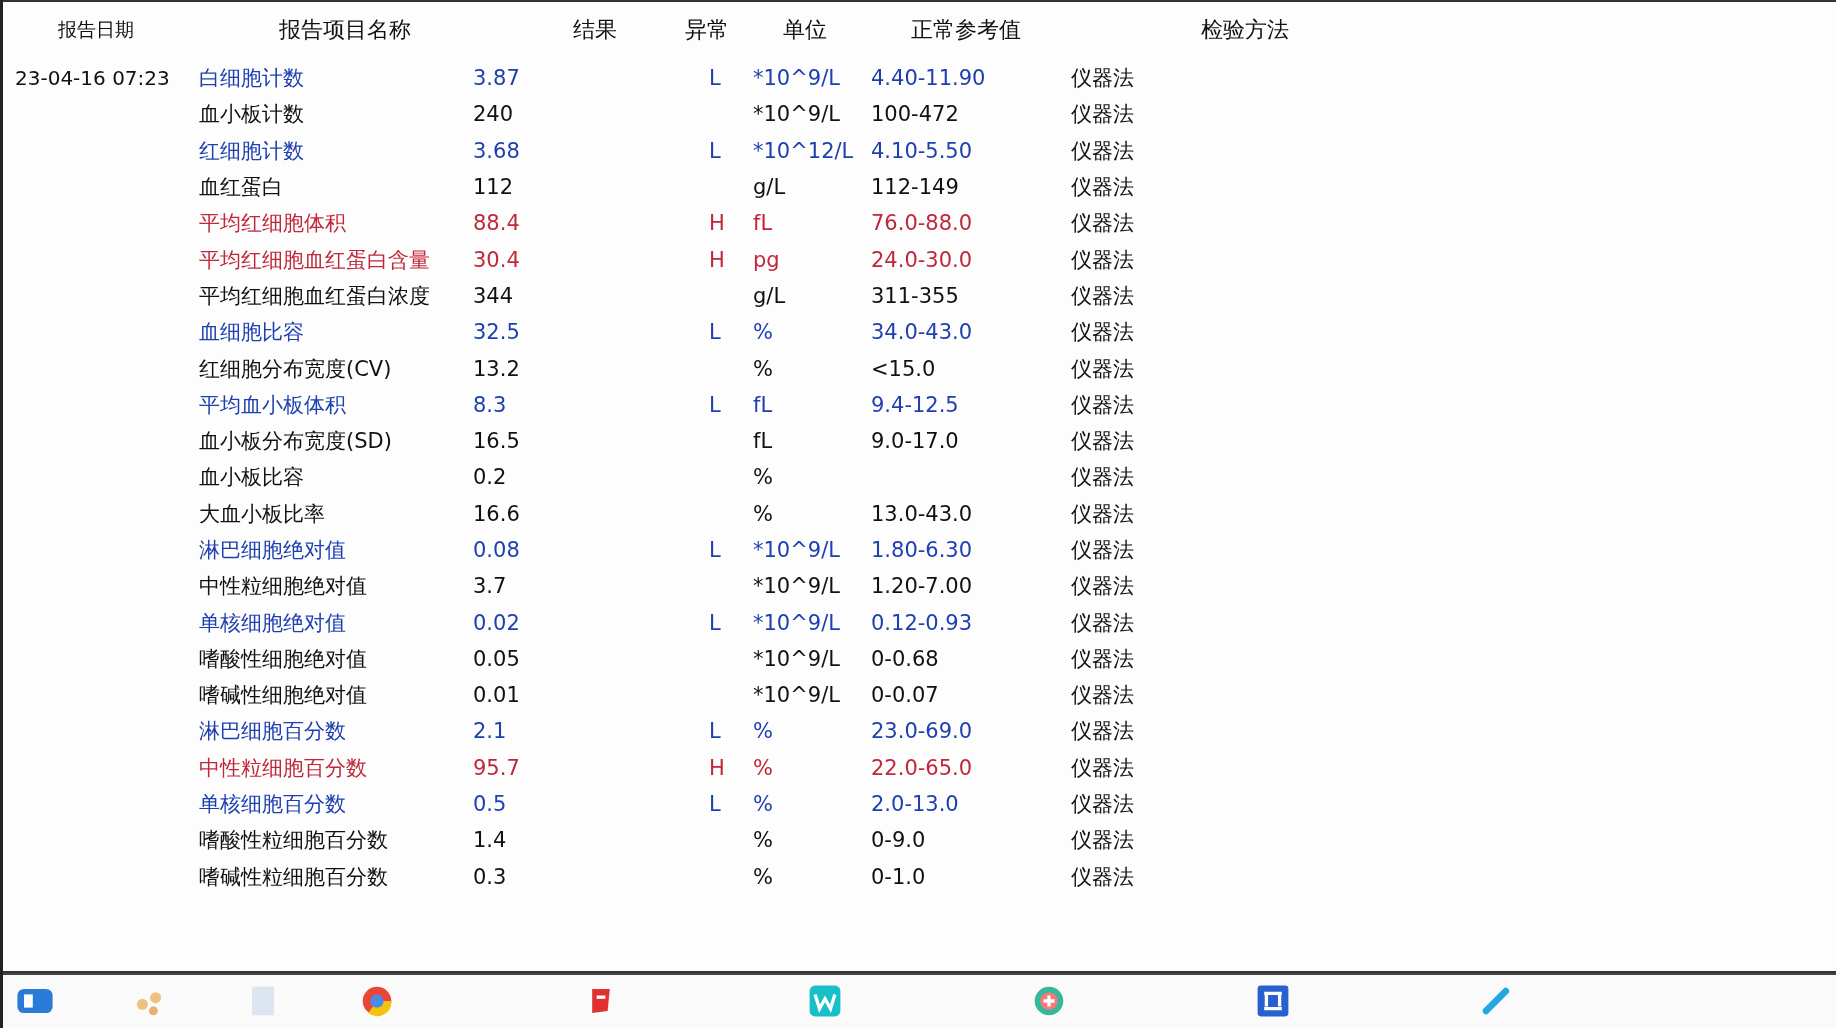 Image resolution: width=1836 pixels, height=1028 pixels. I want to click on column-header: 正常参考值, so click(965, 30).